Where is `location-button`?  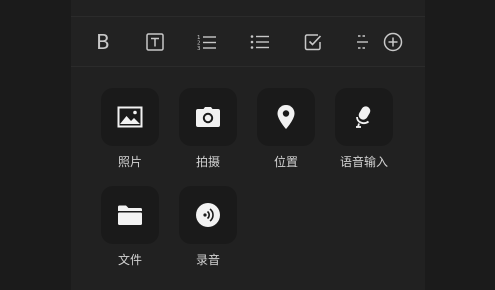 location-button is located at coordinates (286, 117).